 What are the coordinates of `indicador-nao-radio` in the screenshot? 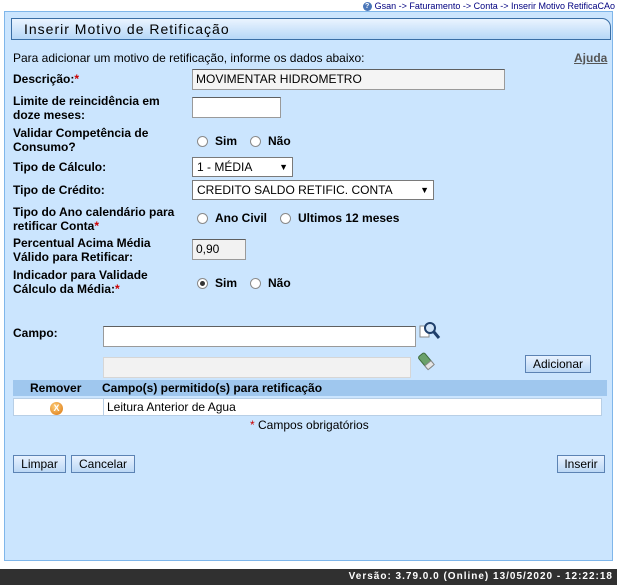 It's located at (255, 283).